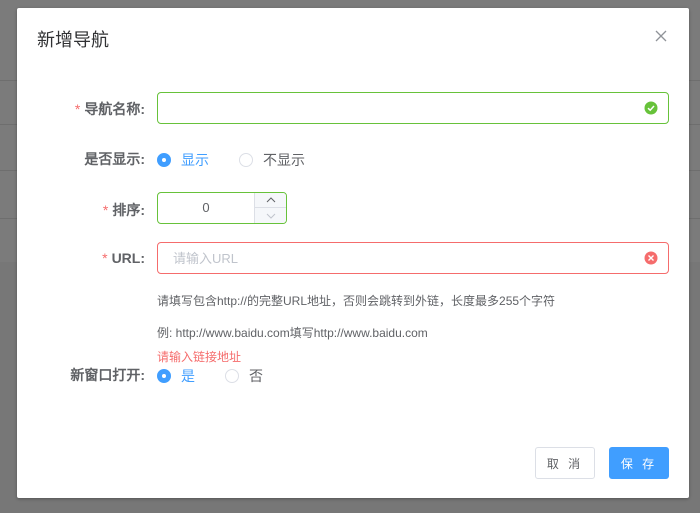 Image resolution: width=700 pixels, height=513 pixels. What do you see at coordinates (114, 109) in the screenshot?
I see `name-label-text: 导航名称:` at bounding box center [114, 109].